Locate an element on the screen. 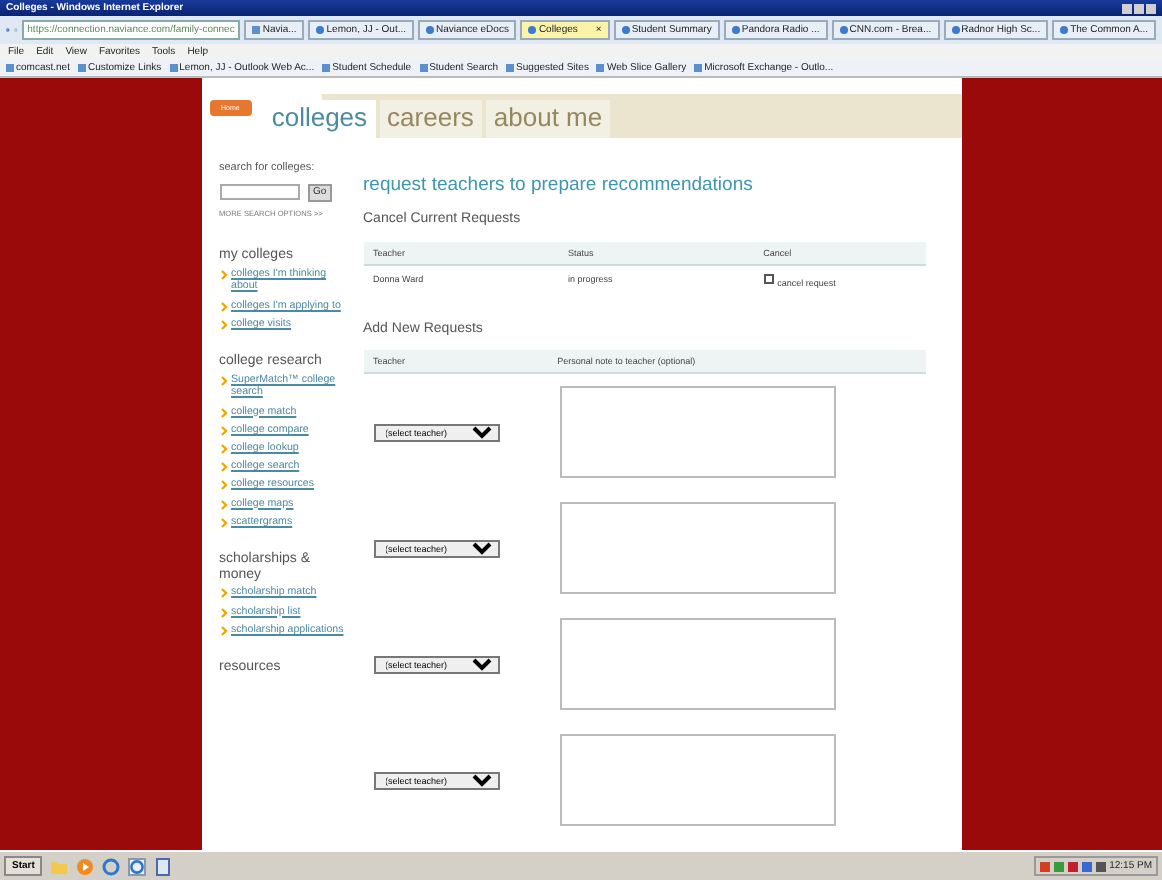 The image size is (1162, 880). checkbox is located at coordinates (768, 279).